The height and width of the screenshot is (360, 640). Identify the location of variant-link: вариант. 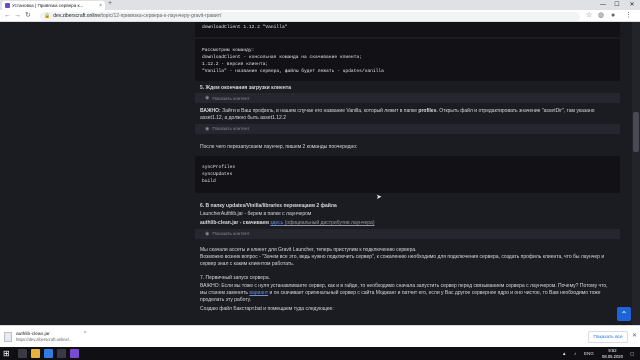
(258, 293).